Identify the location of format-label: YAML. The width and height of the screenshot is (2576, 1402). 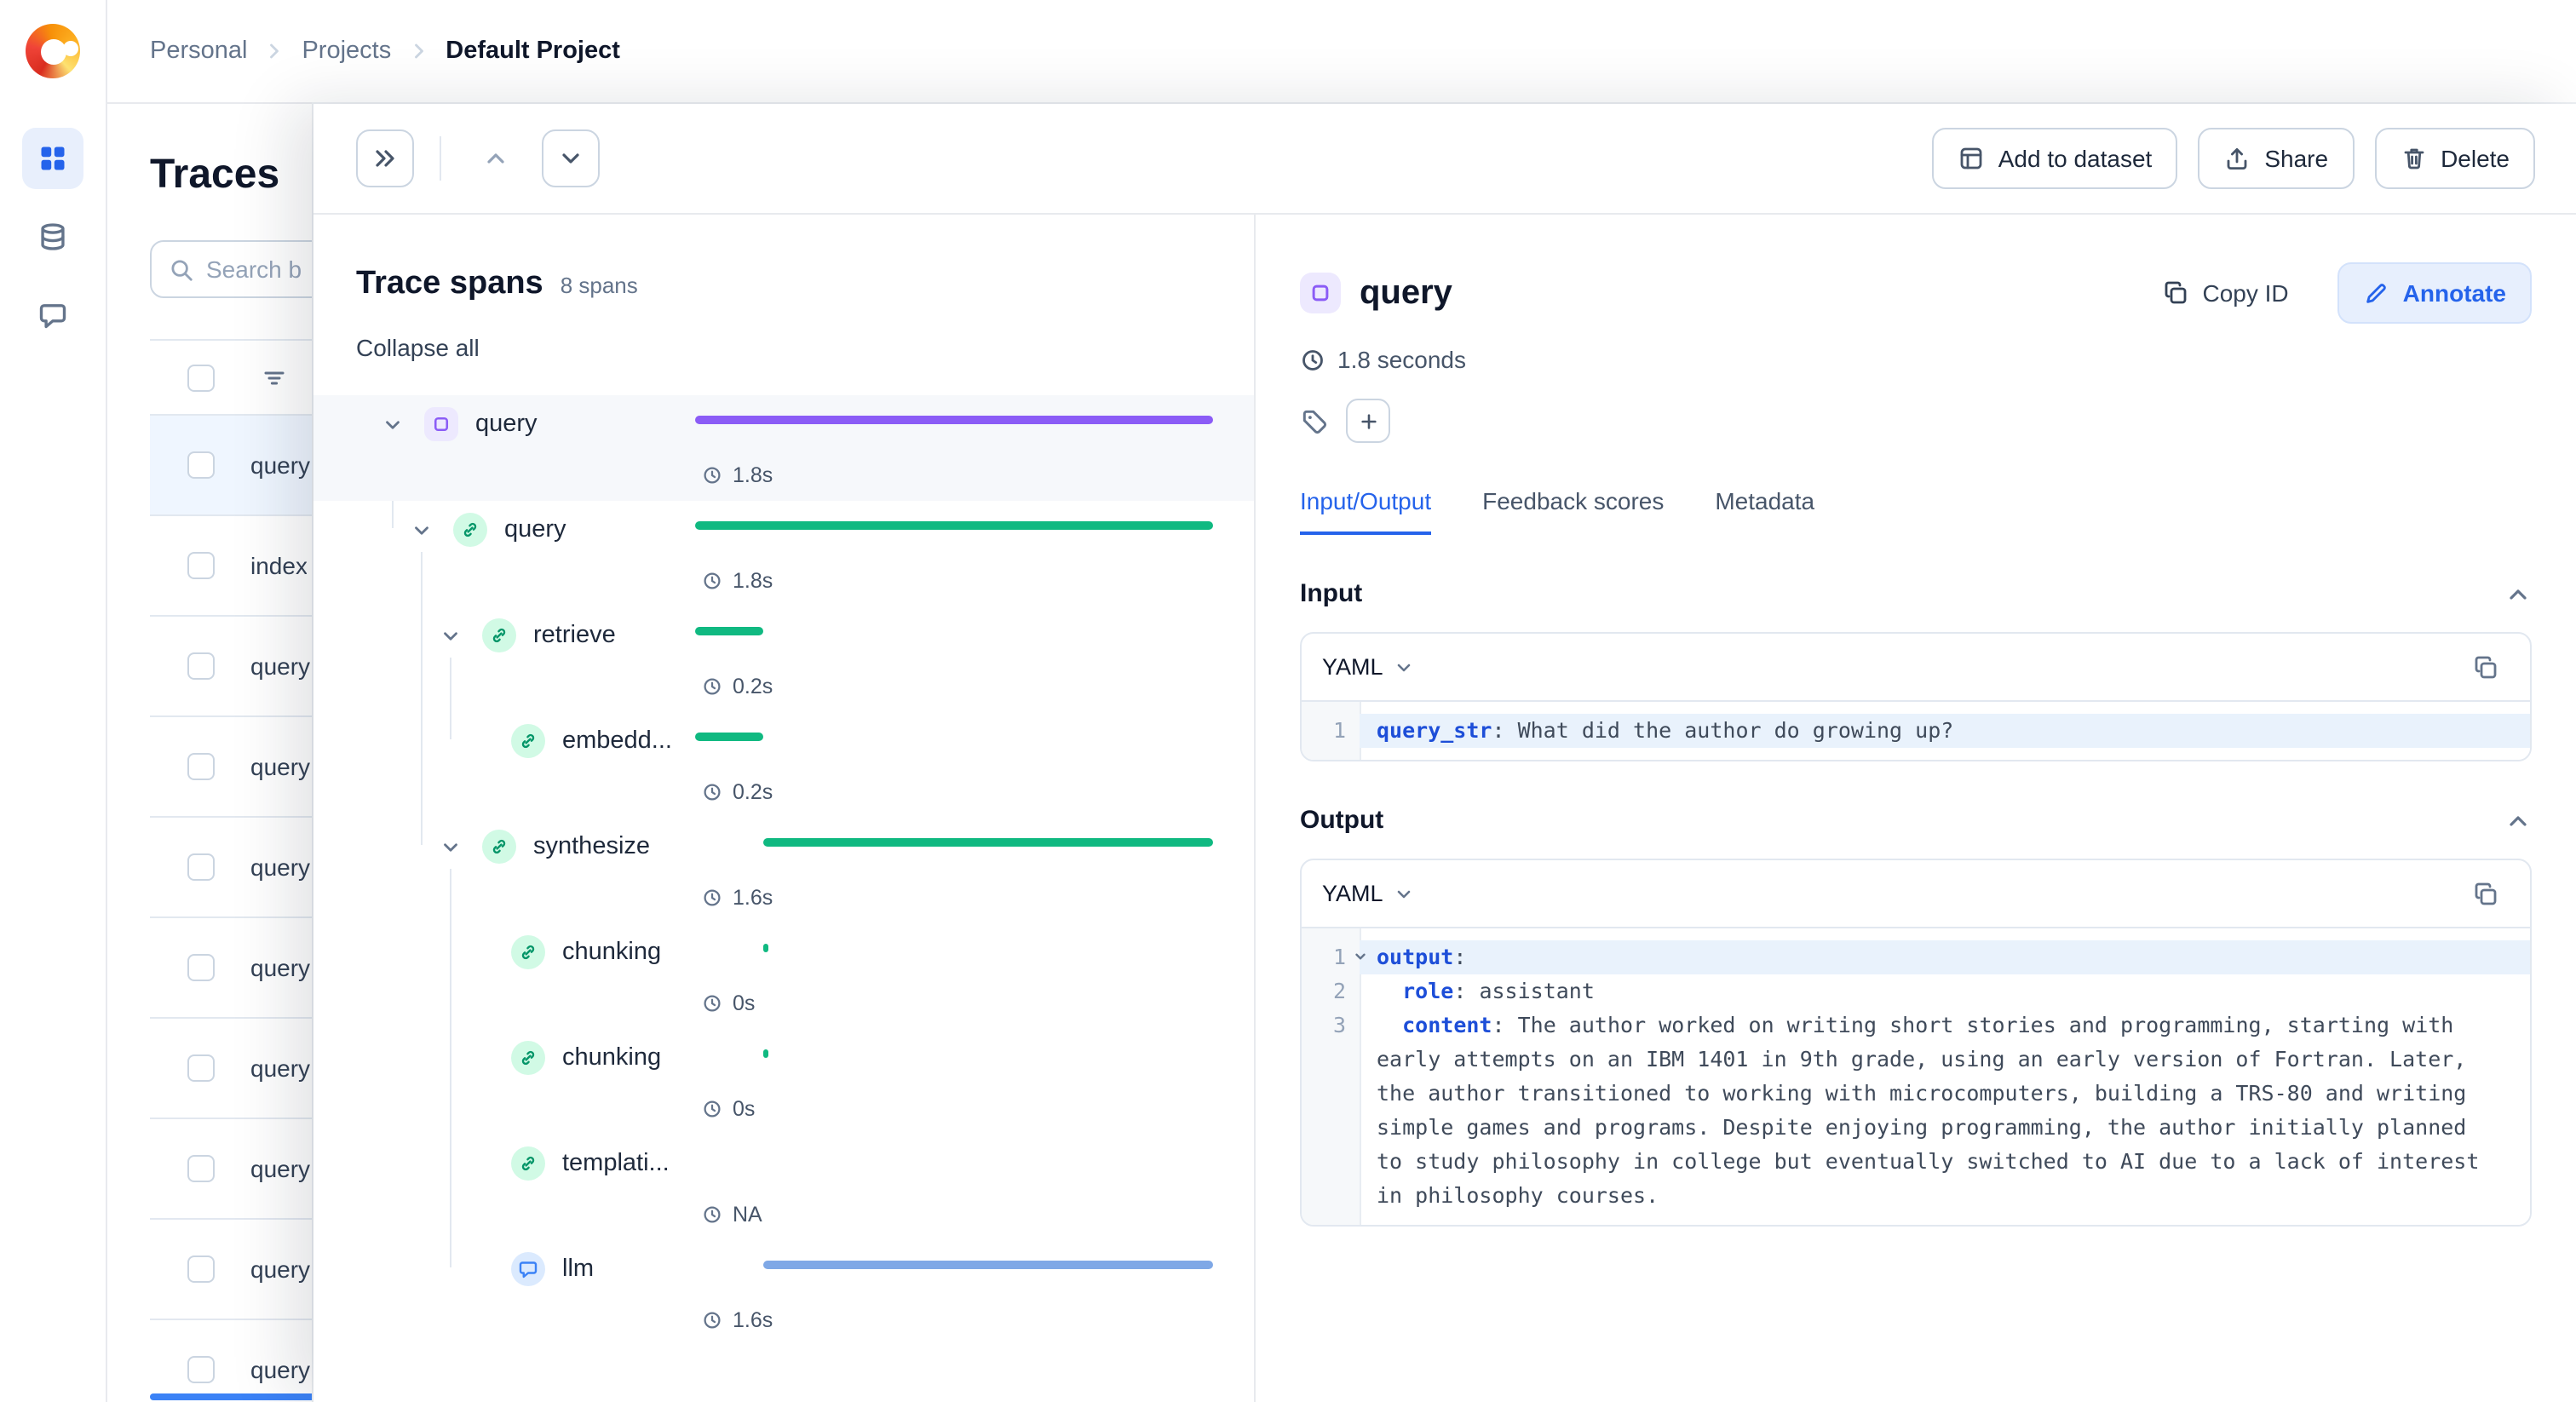
(1353, 667).